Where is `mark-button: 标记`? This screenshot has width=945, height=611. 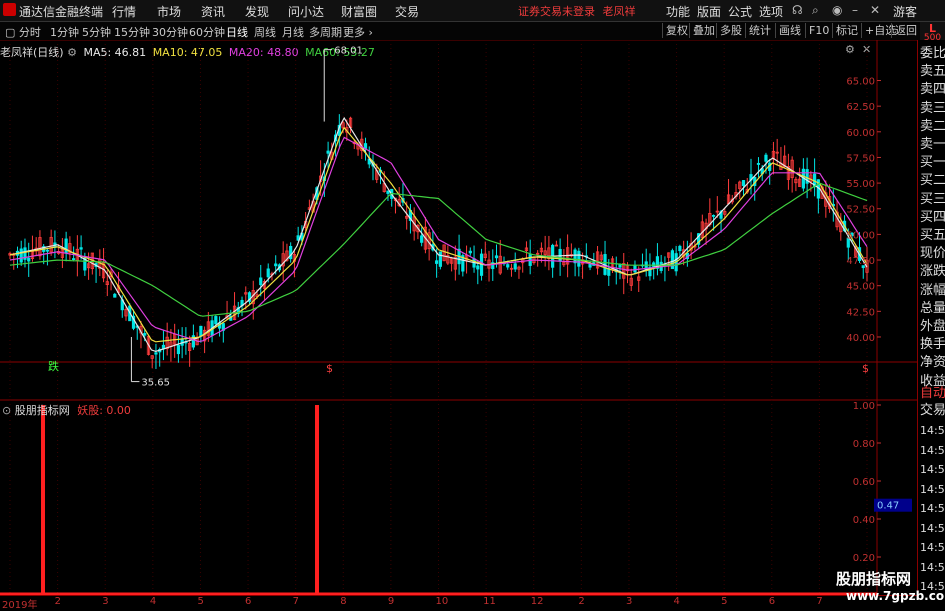
mark-button: 标记 is located at coordinates (846, 30).